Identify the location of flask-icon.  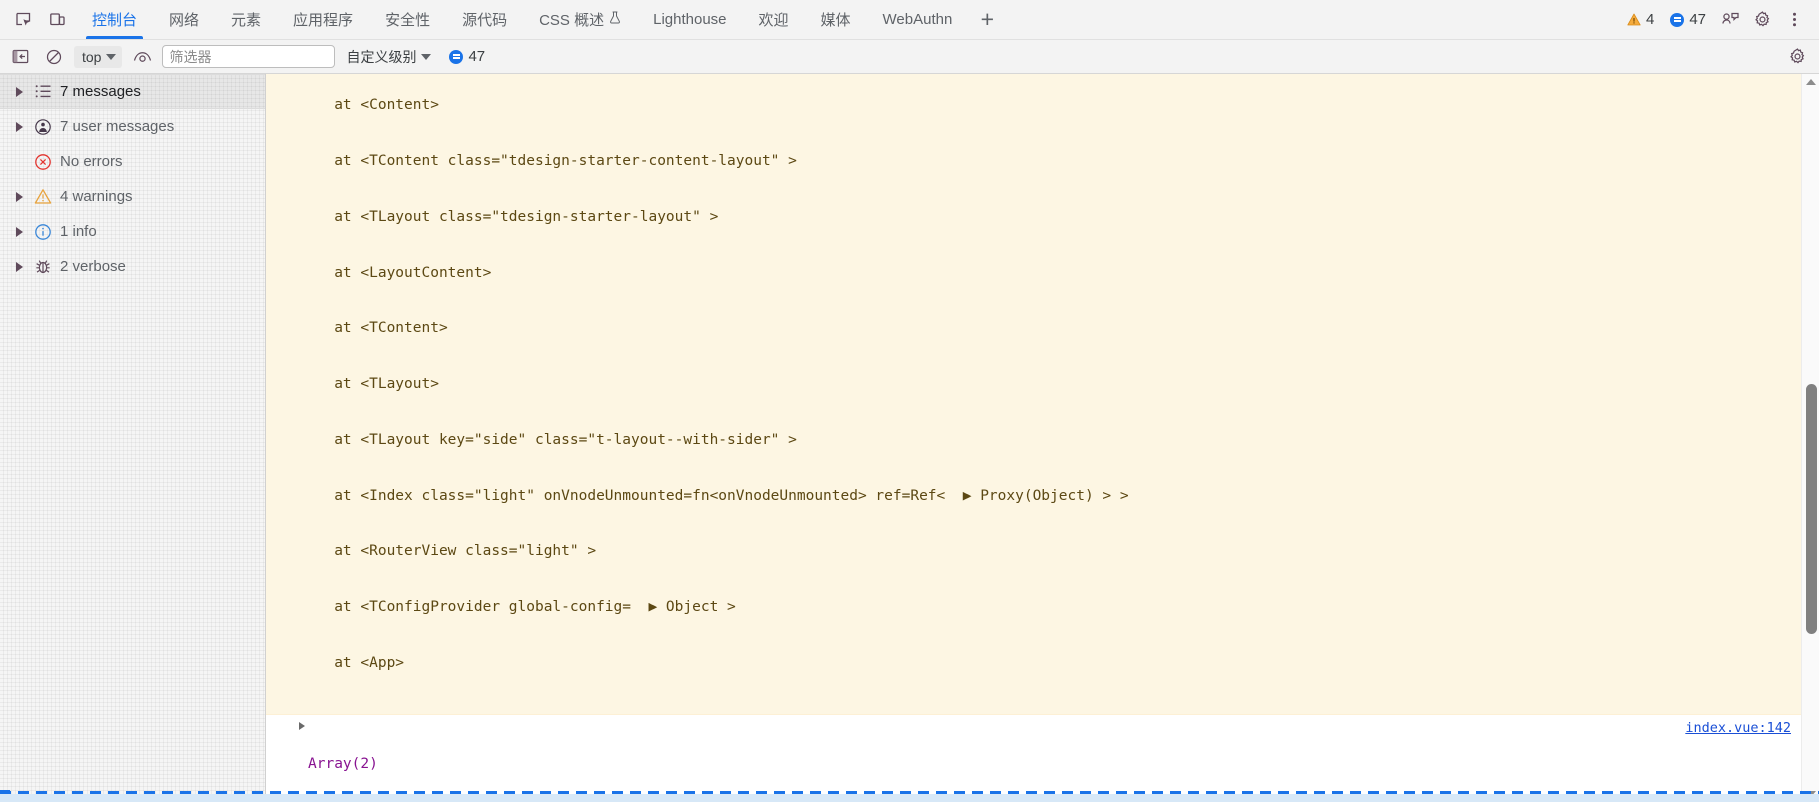
(615, 19).